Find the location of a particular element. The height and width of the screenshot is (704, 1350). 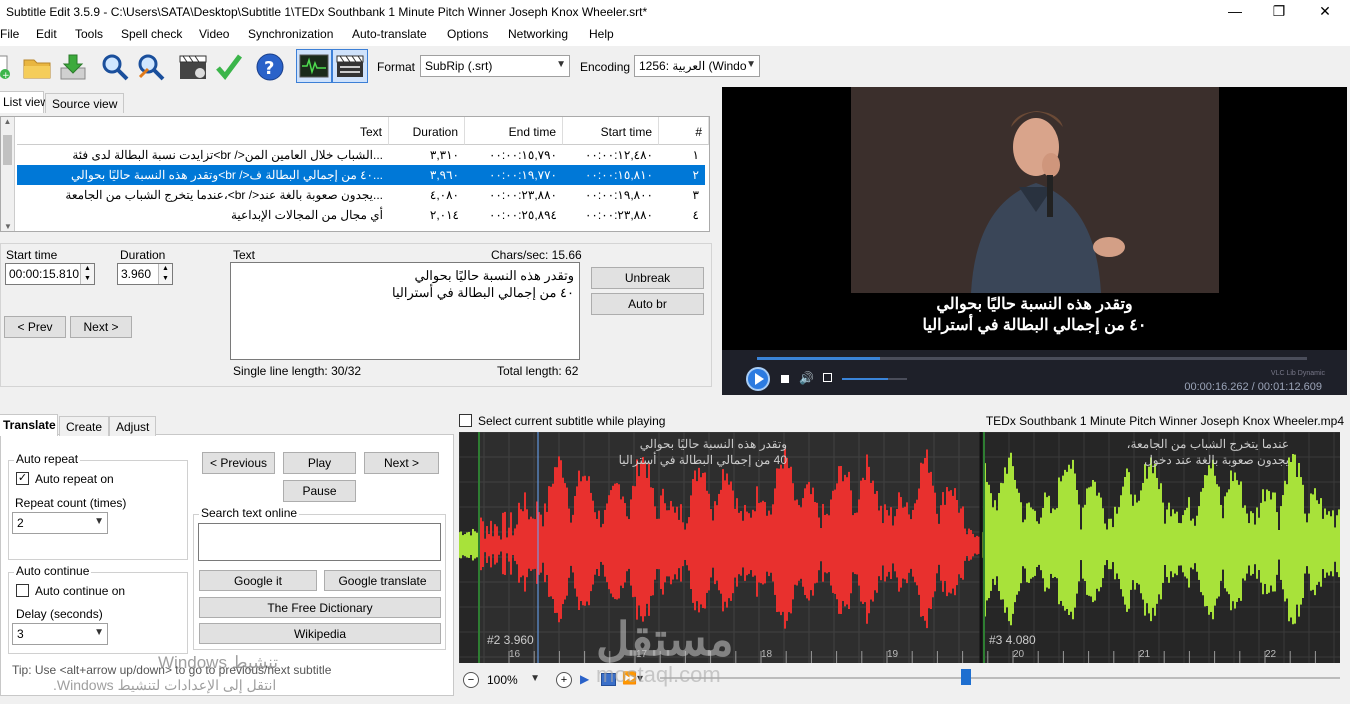

chars-per-sec: Chars/sec: 15.66 is located at coordinates (536, 255).